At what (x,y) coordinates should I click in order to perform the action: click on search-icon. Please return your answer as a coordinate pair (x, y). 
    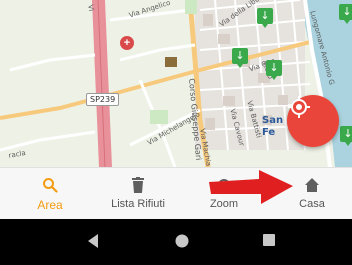
    Looking at the image, I should click on (50, 185).